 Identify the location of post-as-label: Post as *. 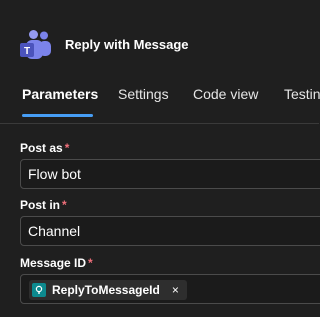
(44, 148).